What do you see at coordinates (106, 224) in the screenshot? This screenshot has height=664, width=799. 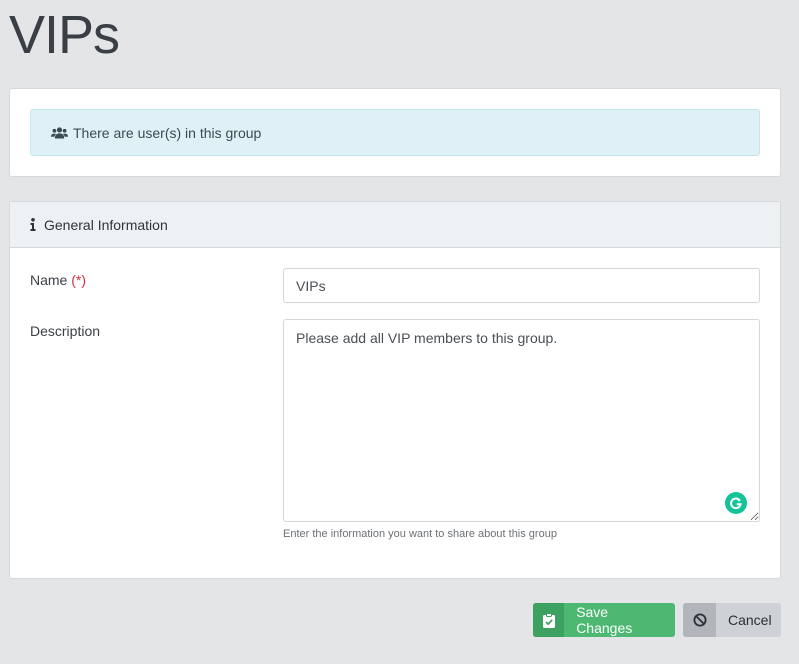 I see `general-information-title: General Information` at bounding box center [106, 224].